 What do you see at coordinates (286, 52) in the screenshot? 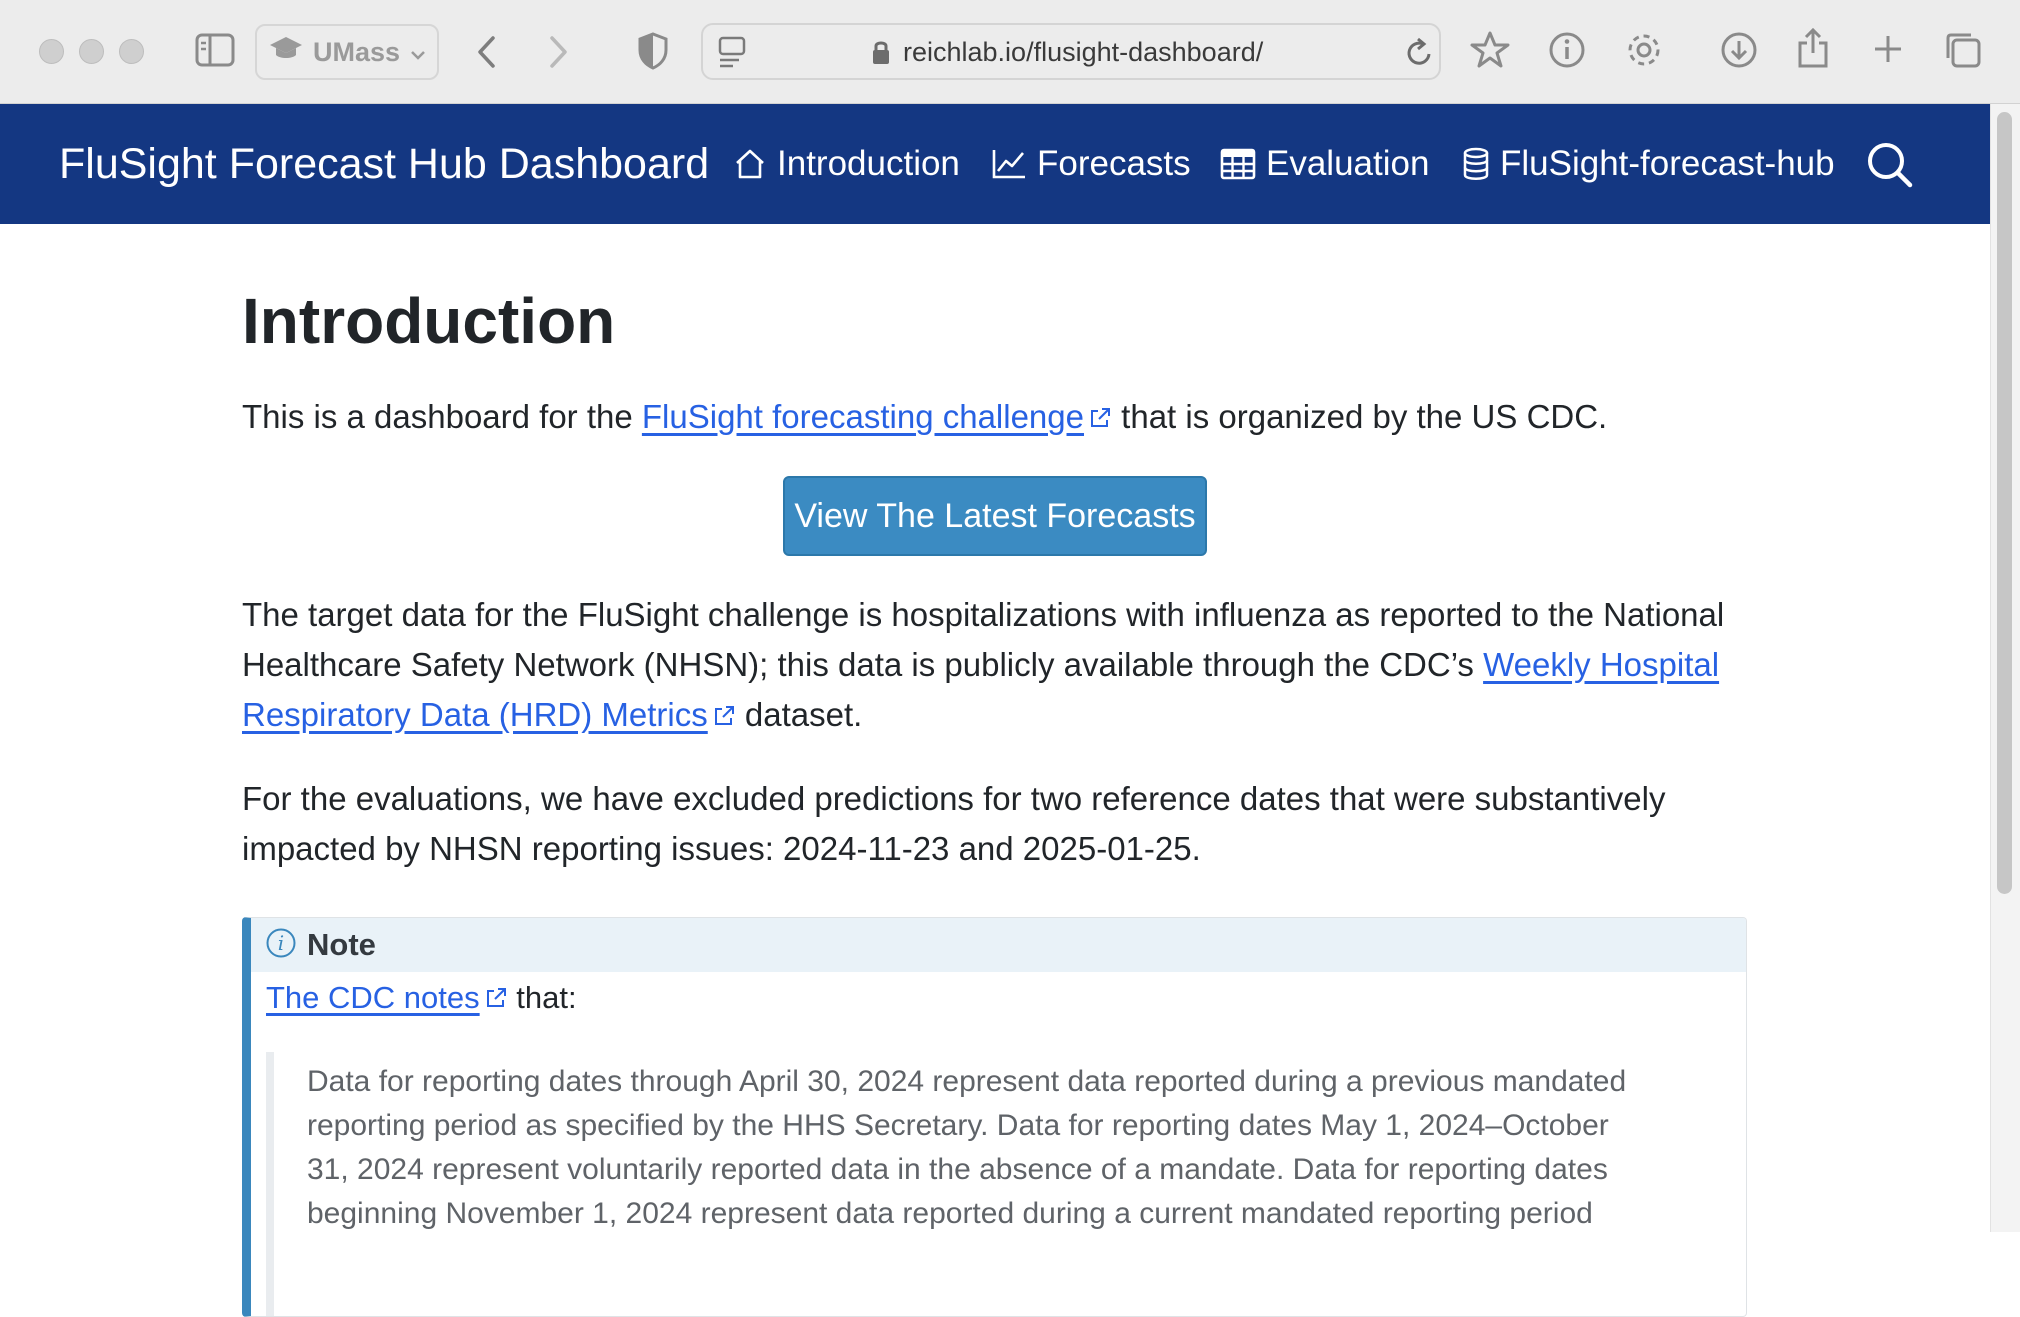
I see `graduation-cap-icon` at bounding box center [286, 52].